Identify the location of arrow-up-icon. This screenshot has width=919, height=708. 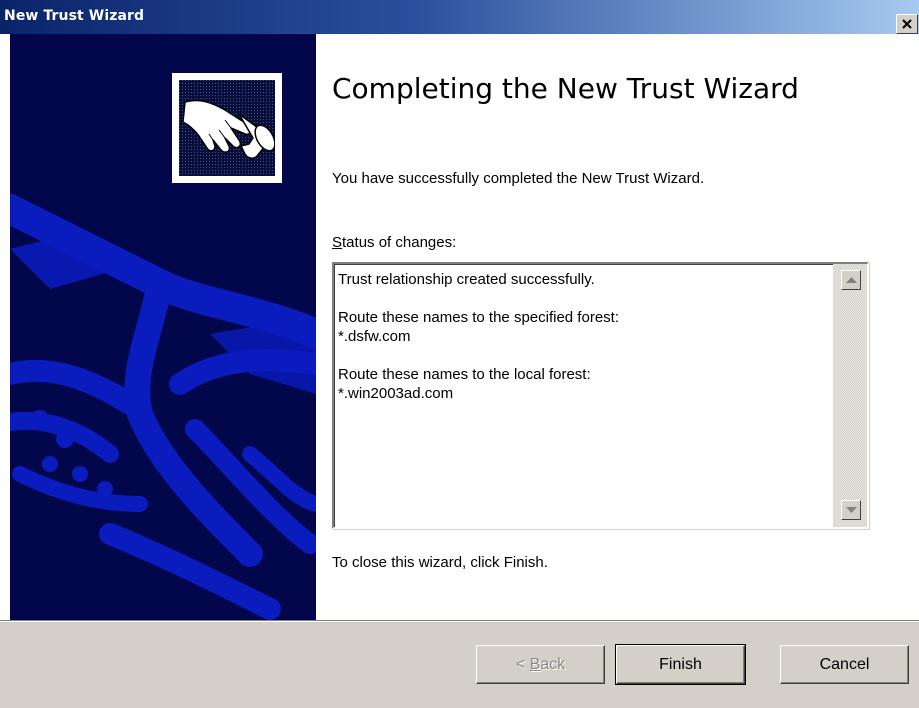
(851, 280).